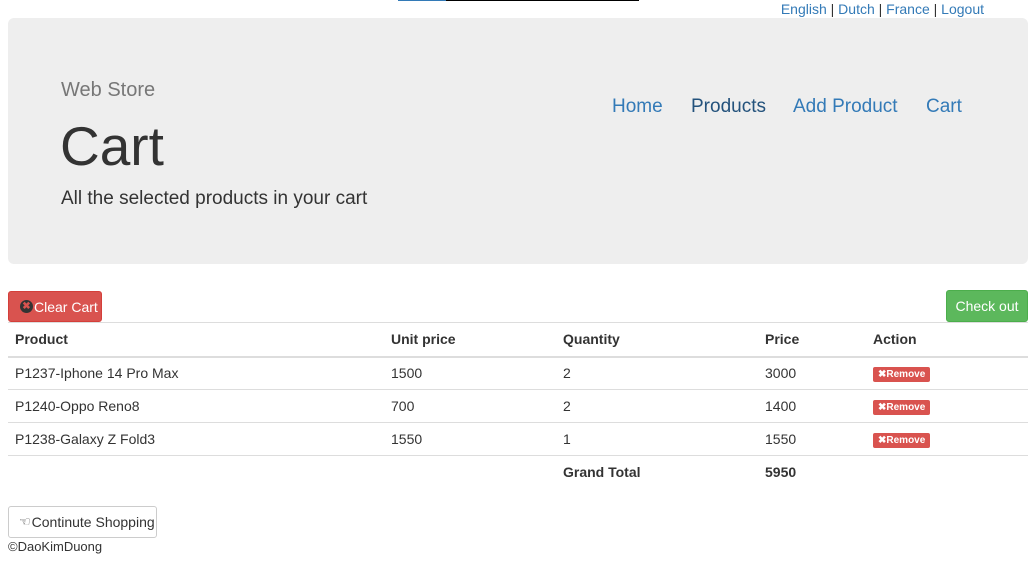 The height and width of the screenshot is (564, 1034). Describe the element at coordinates (214, 198) in the screenshot. I see `page-subtitle: All the selected products in your cart` at that location.